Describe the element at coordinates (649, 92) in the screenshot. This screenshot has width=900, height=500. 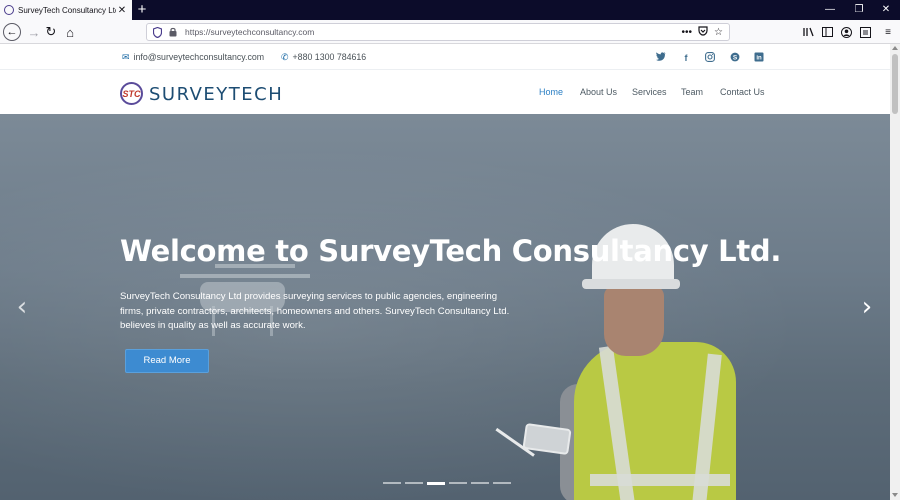
I see `nav-services: Services` at that location.